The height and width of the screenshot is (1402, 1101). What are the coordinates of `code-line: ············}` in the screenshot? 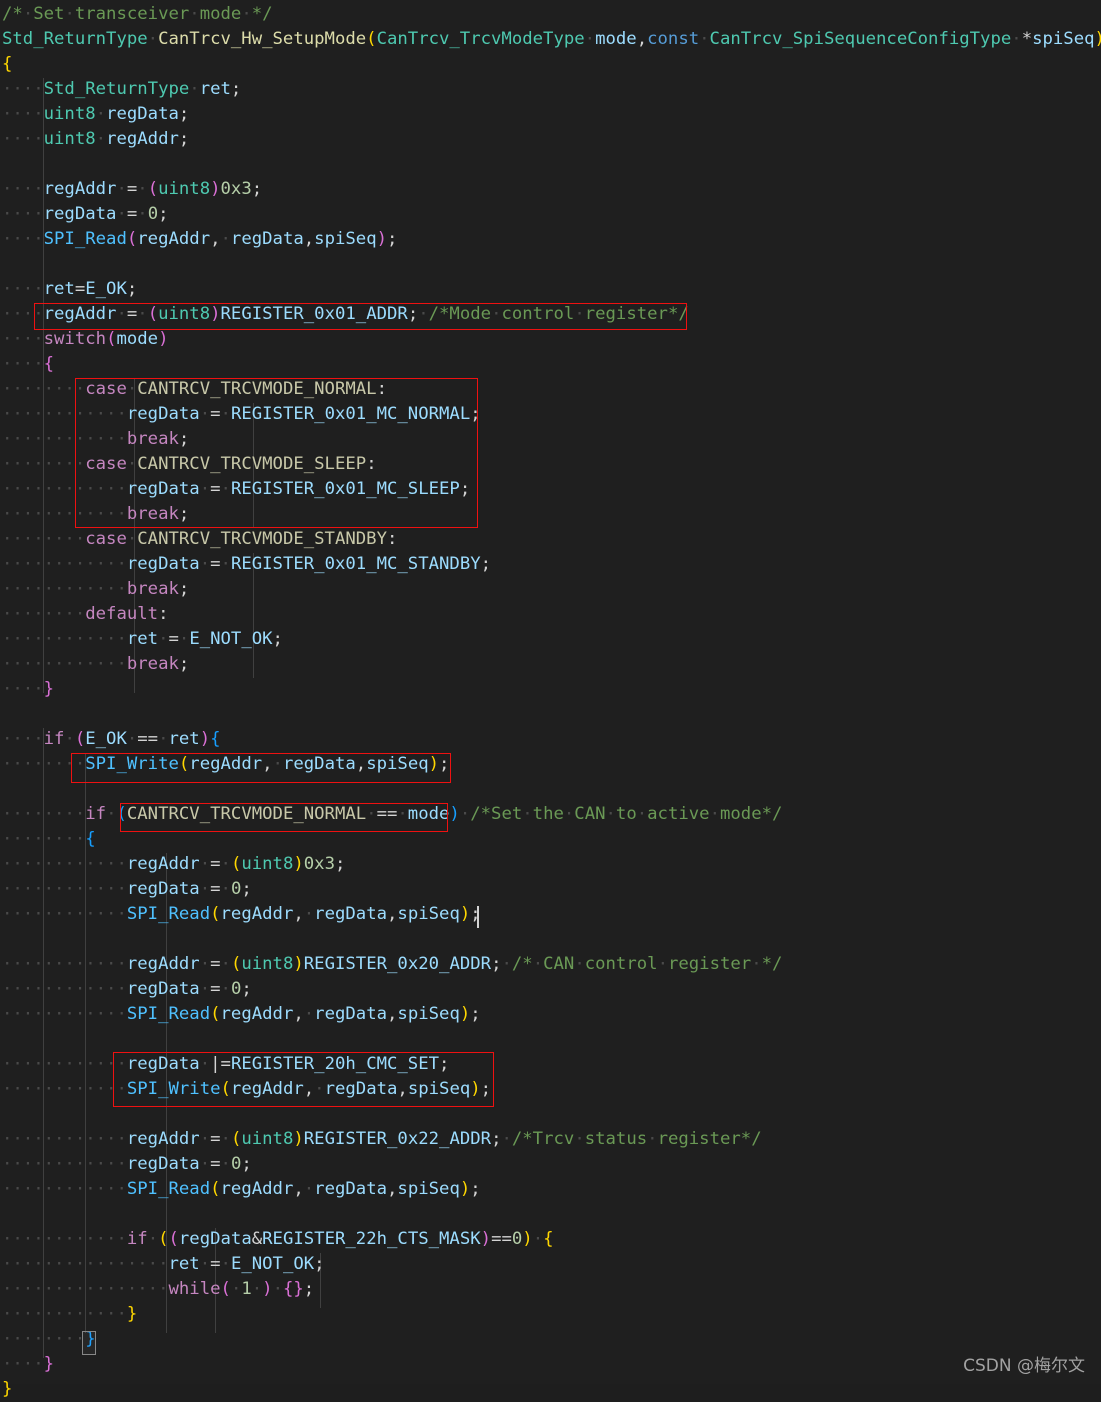 It's located at (550, 1314).